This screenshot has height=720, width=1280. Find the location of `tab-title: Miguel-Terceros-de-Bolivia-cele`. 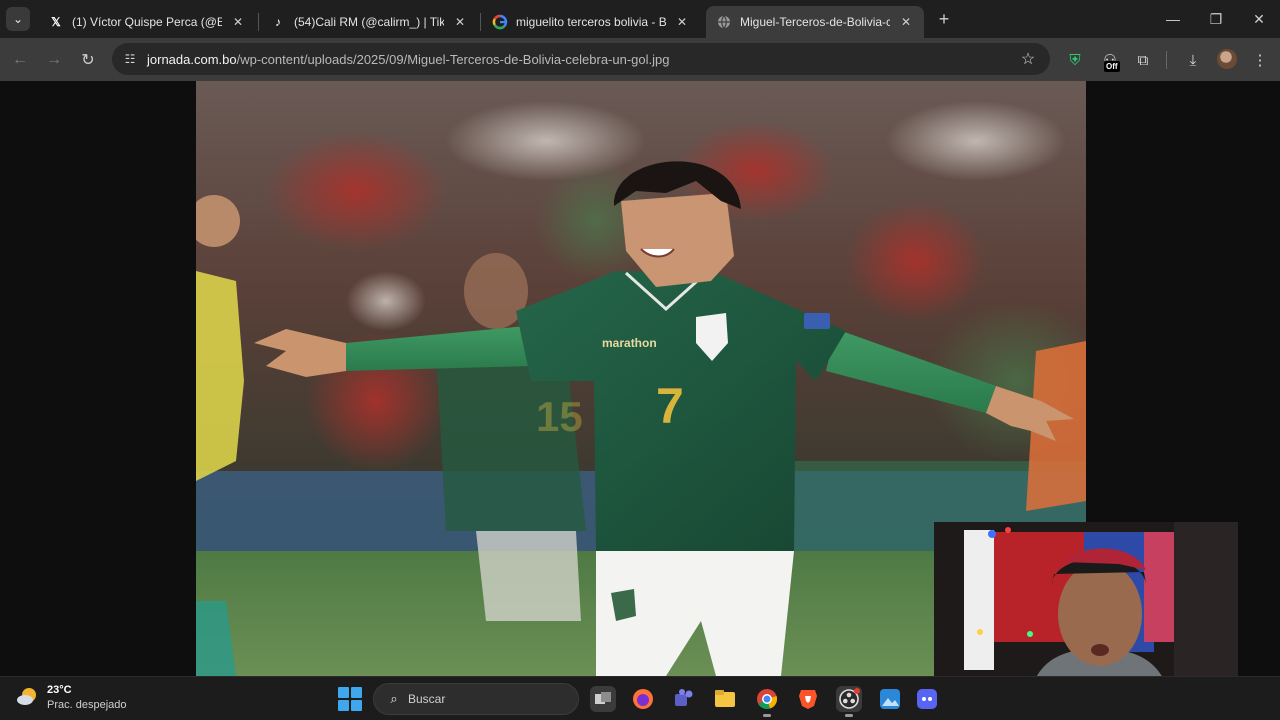

tab-title: Miguel-Terceros-de-Bolivia-cele is located at coordinates (815, 22).